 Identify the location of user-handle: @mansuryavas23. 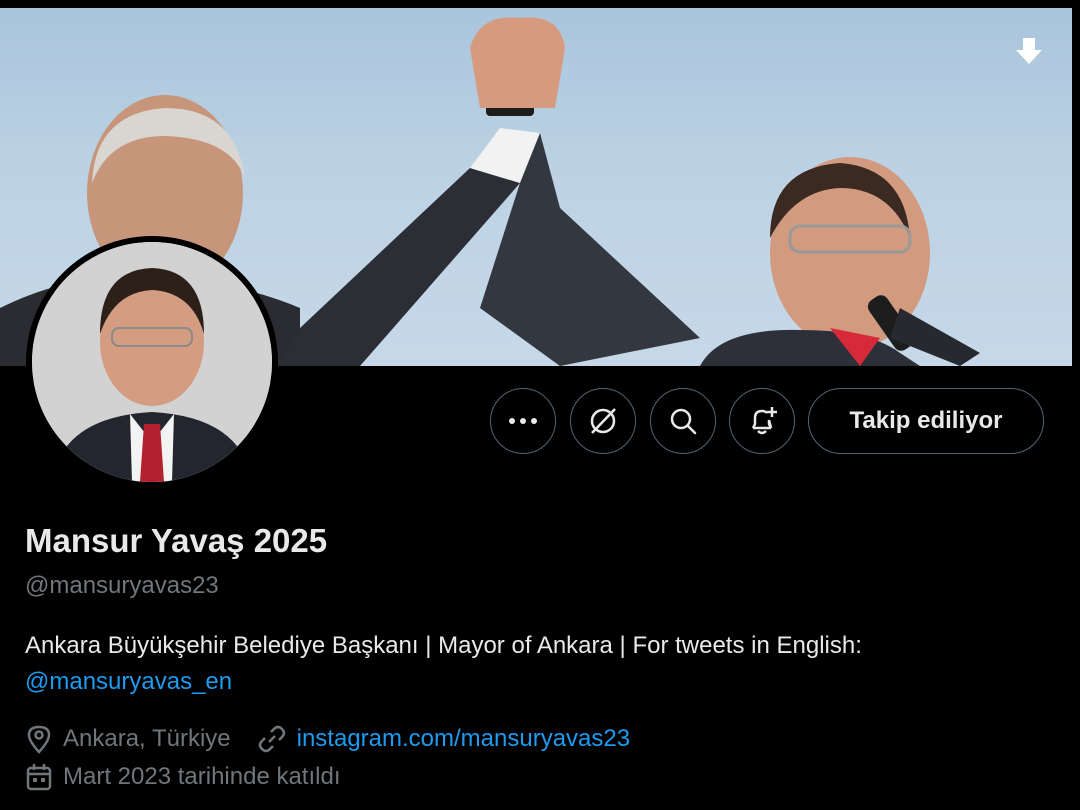
(122, 585).